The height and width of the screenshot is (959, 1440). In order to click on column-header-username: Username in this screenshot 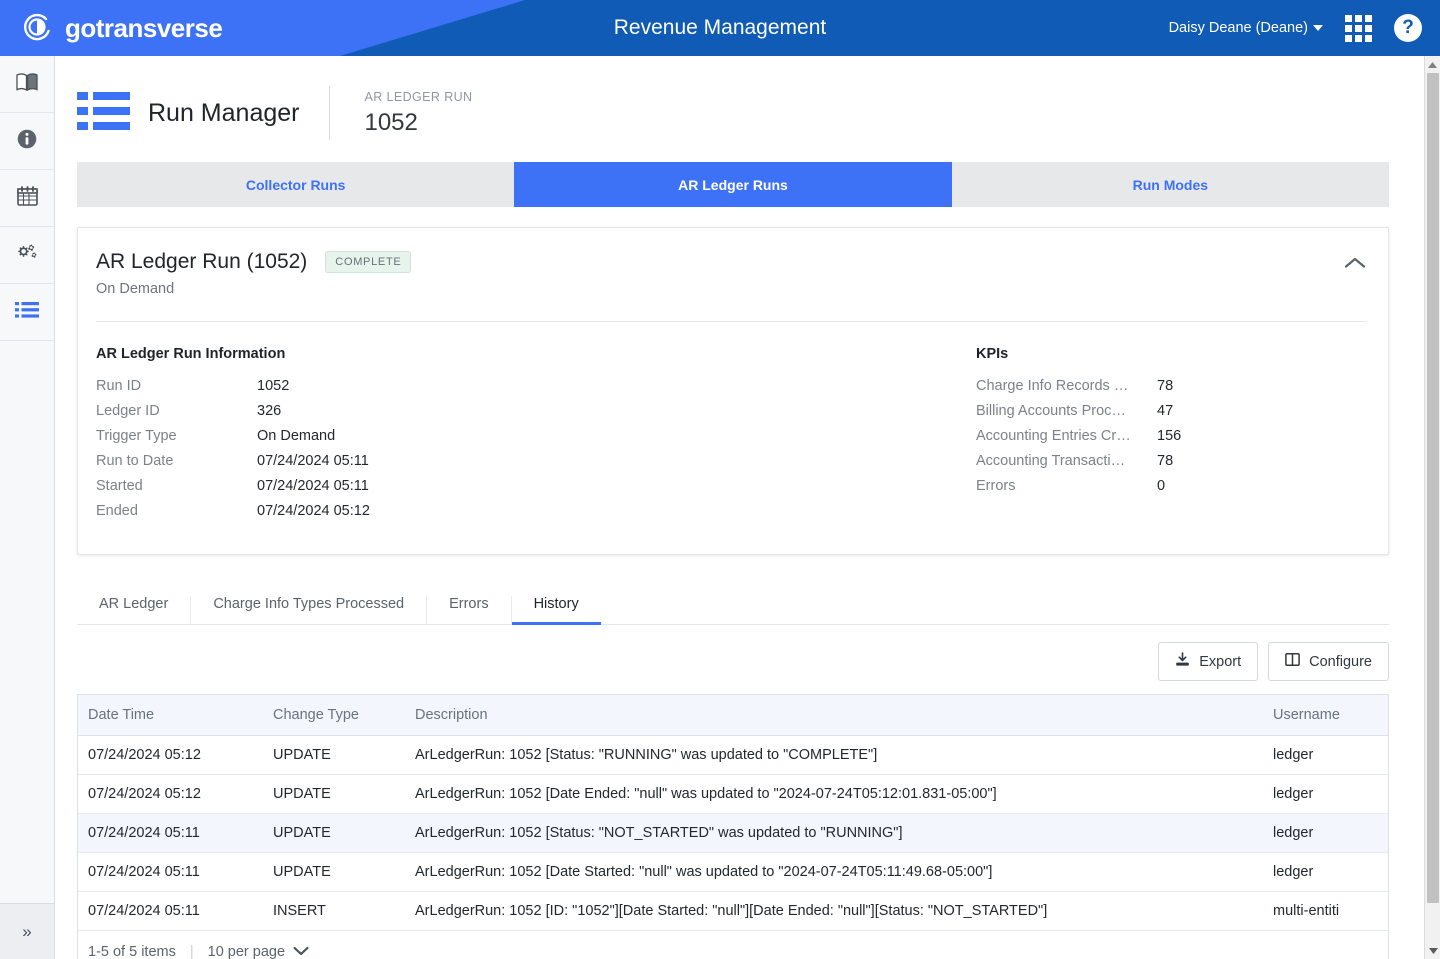, I will do `click(1325, 715)`.